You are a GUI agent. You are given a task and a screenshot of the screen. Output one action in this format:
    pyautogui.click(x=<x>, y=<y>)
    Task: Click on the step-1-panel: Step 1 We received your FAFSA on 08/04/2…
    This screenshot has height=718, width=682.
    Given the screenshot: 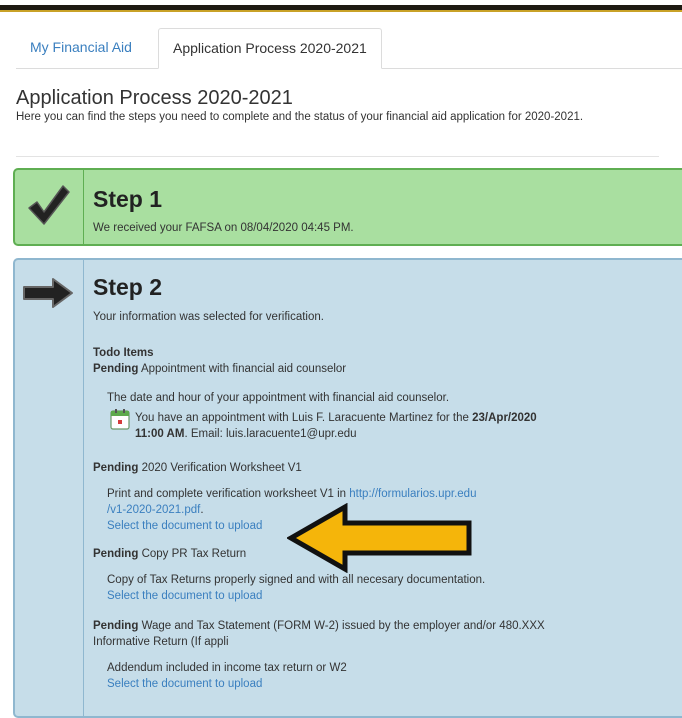 What is the action you would take?
    pyautogui.click(x=347, y=207)
    